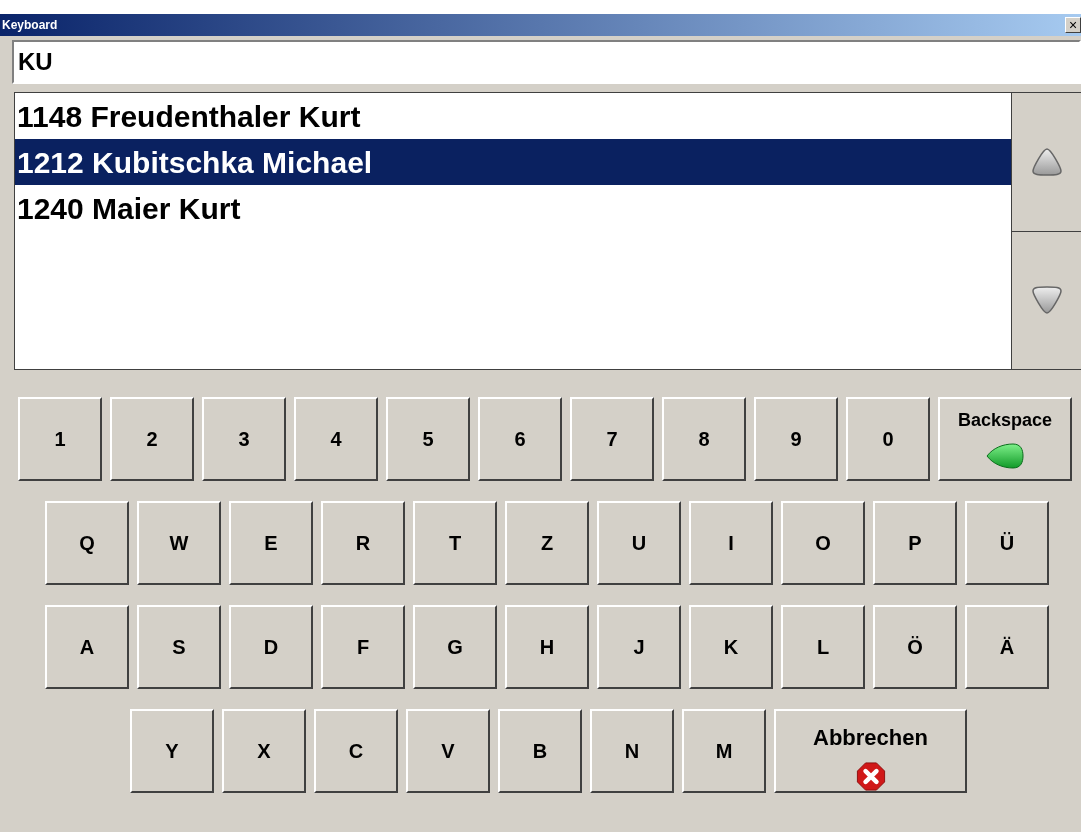  Describe the element at coordinates (172, 751) in the screenshot. I see `key: Y` at that location.